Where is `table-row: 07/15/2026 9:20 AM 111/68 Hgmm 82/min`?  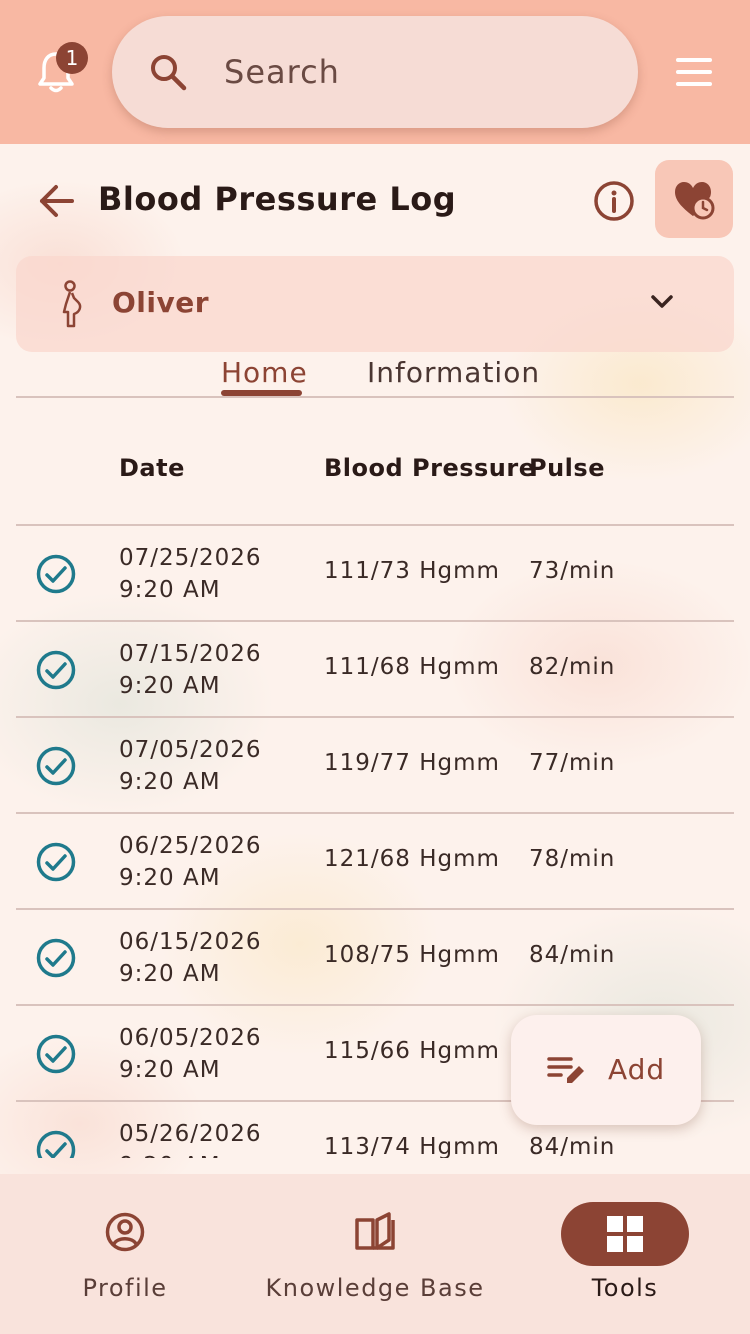 table-row: 07/15/2026 9:20 AM 111/68 Hgmm 82/min is located at coordinates (375, 670).